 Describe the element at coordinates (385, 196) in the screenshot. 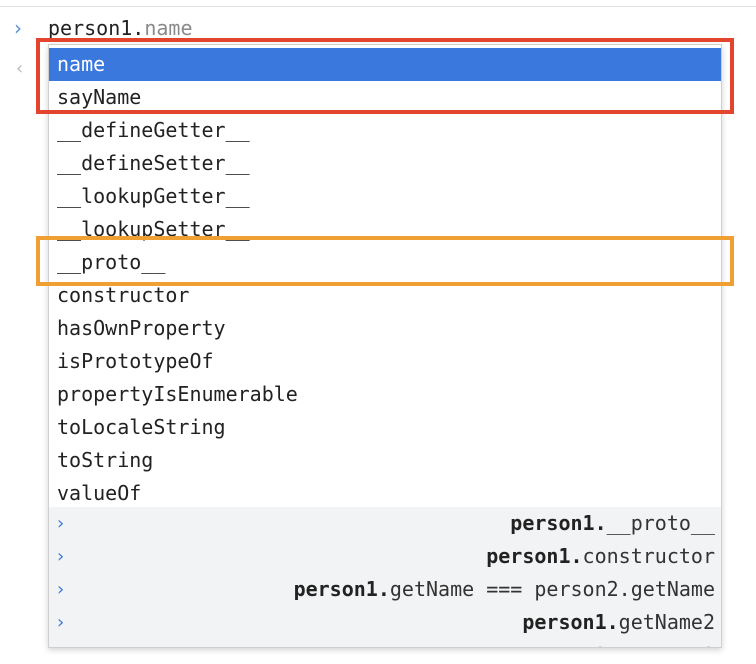

I see `autocomplete-item: __lookupGetter__` at that location.